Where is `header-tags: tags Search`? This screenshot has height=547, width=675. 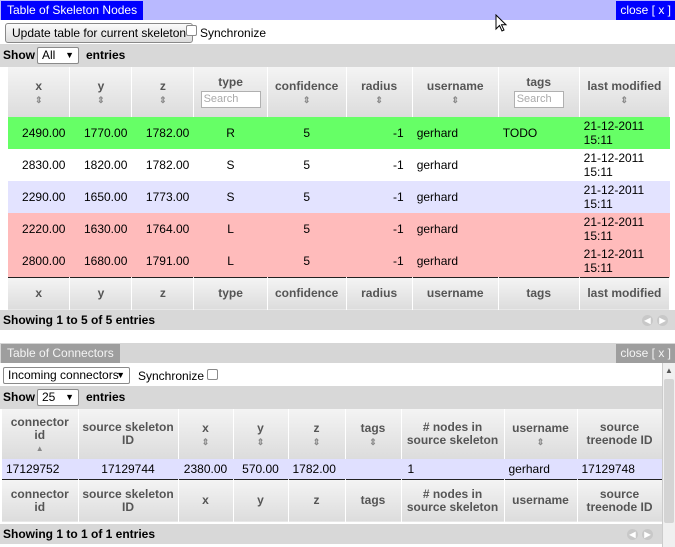
header-tags: tags Search is located at coordinates (539, 92).